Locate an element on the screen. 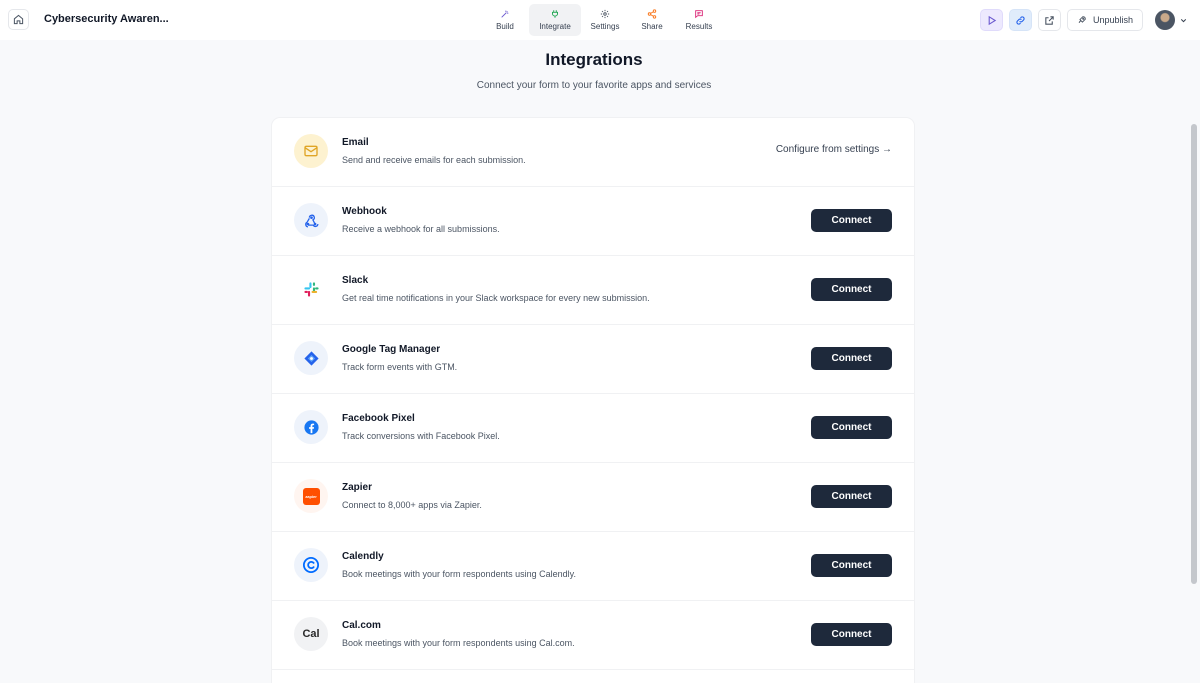 The width and height of the screenshot is (1200, 683). chevron-down-icon is located at coordinates (1183, 20).